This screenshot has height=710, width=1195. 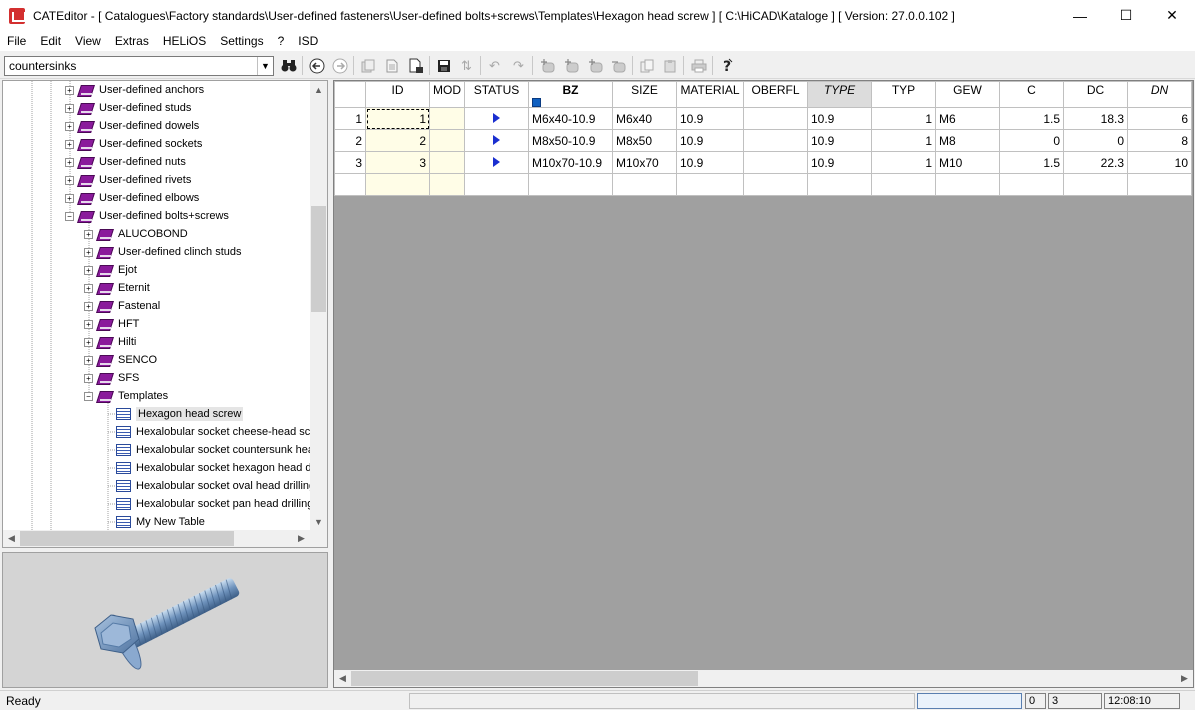 I want to click on cell-bz, so click(x=570, y=184).